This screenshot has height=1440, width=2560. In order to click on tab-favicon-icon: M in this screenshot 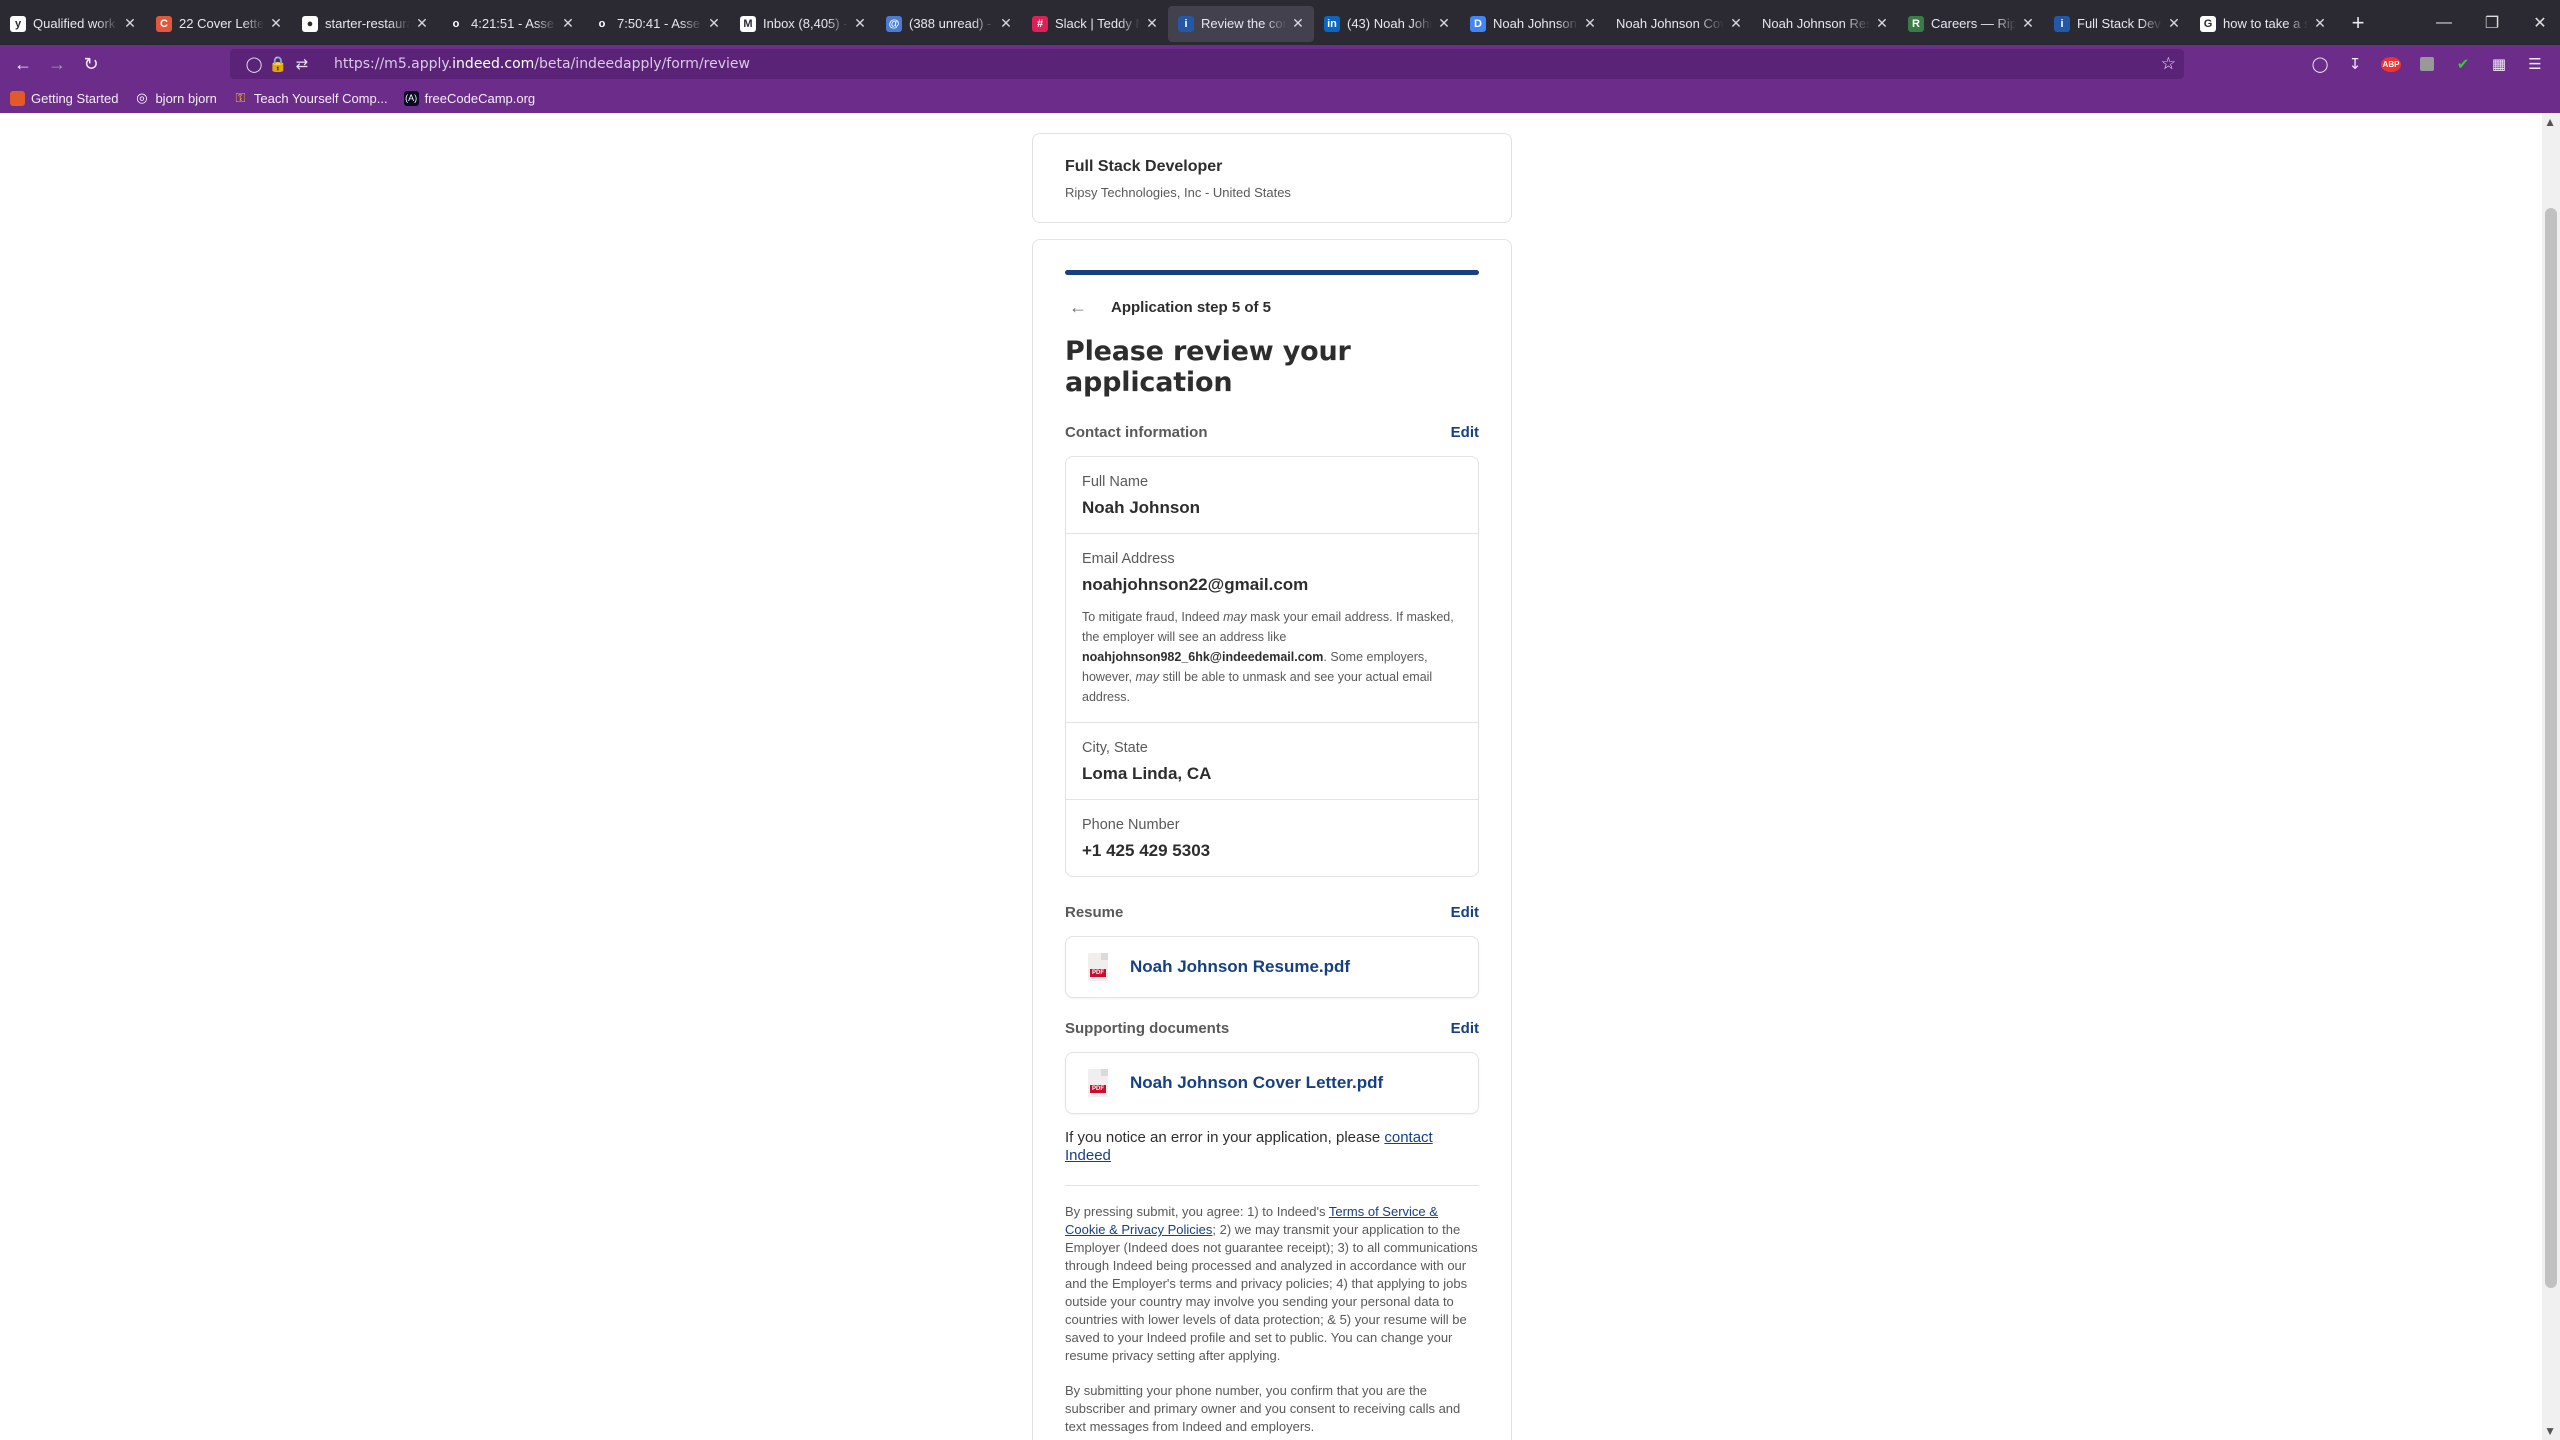, I will do `click(748, 23)`.